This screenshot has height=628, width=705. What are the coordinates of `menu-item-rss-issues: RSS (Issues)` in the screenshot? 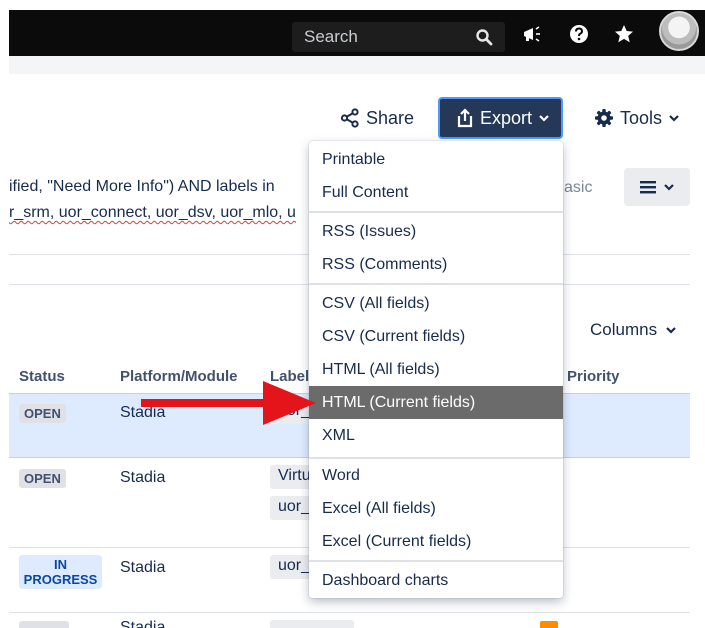 It's located at (436, 231).